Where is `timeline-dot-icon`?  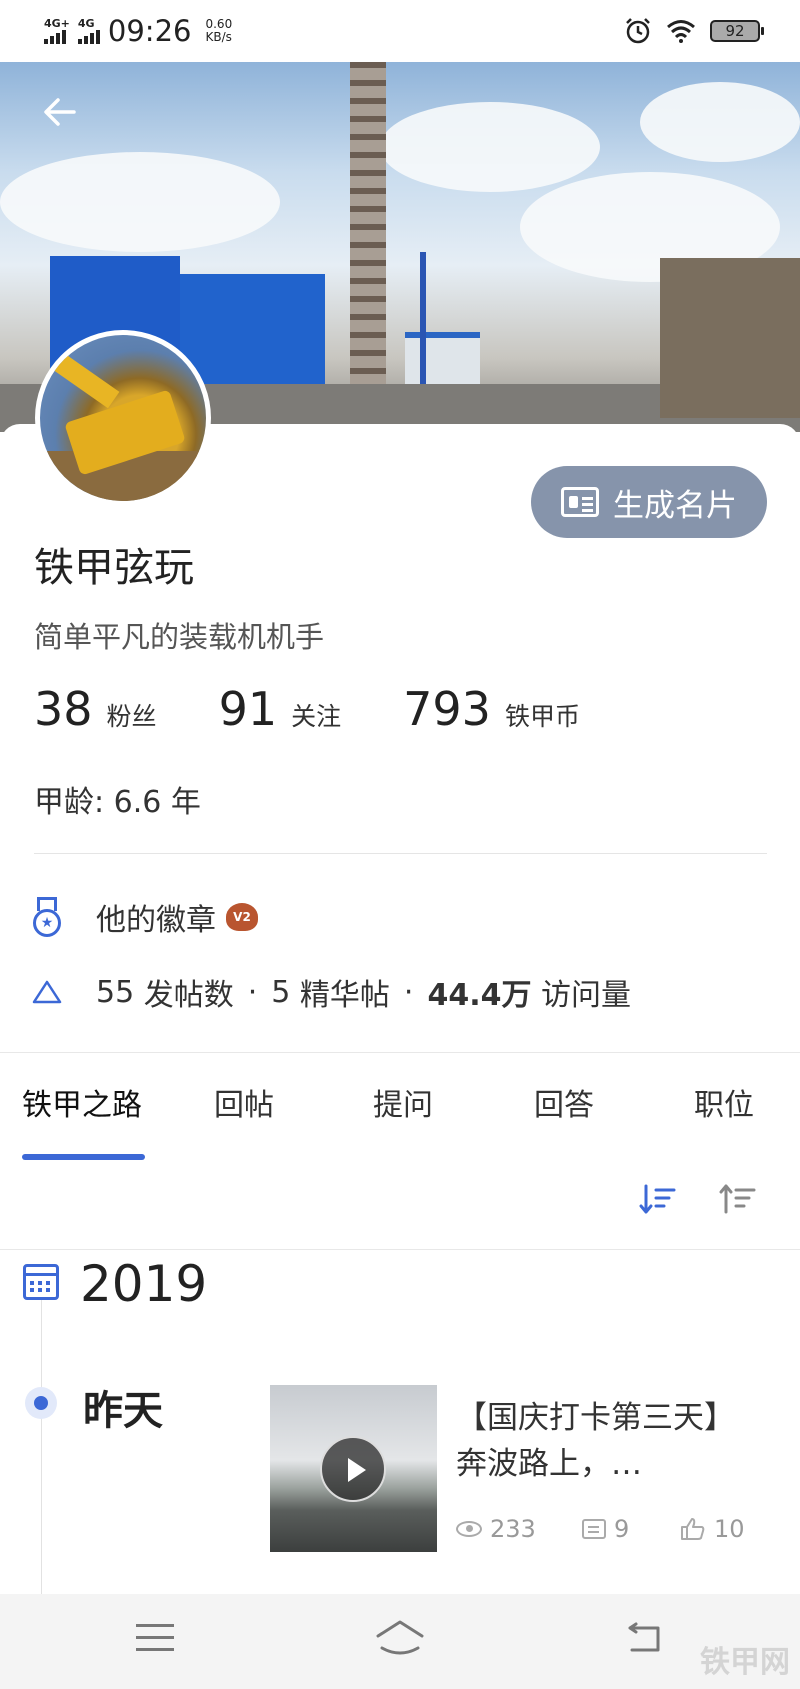 timeline-dot-icon is located at coordinates (41, 1403).